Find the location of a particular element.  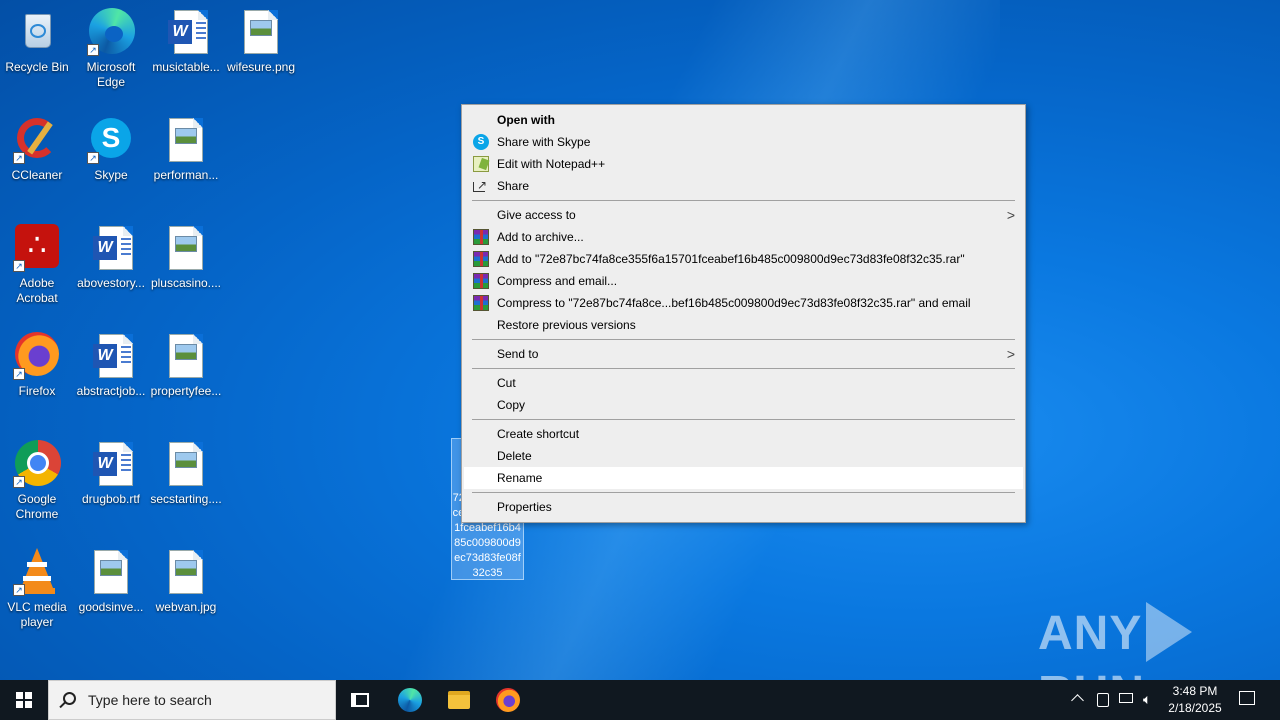

desktop-icon-google-chrome: ↗ Google Chrome is located at coordinates (37, 481).